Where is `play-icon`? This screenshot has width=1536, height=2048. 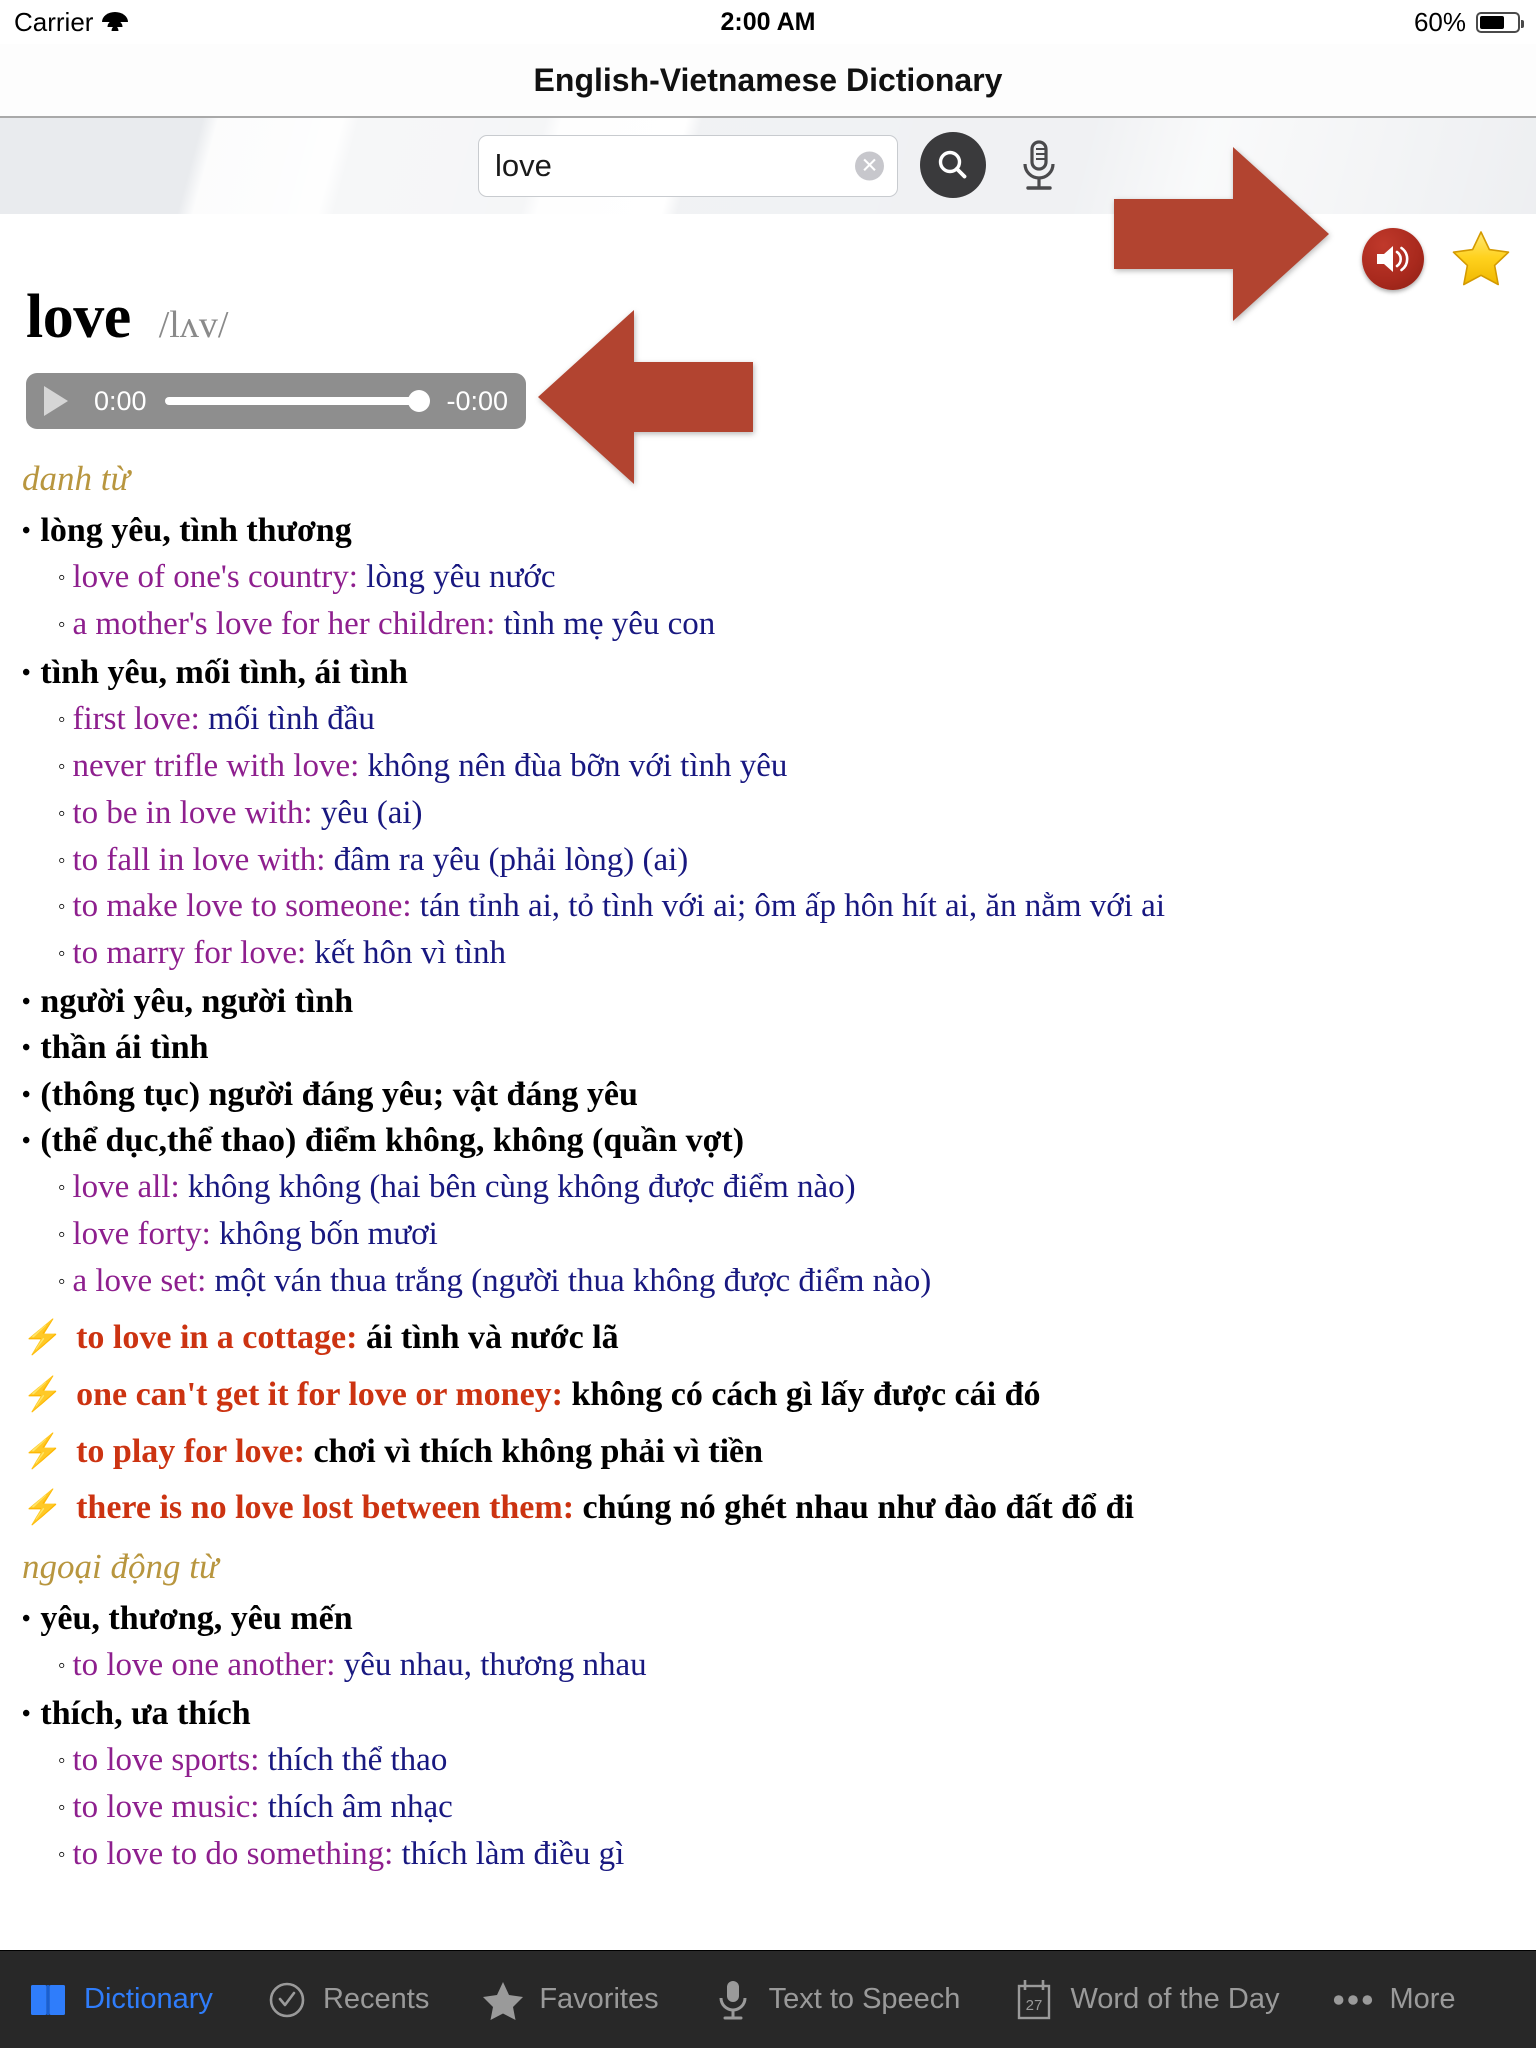 play-icon is located at coordinates (56, 401).